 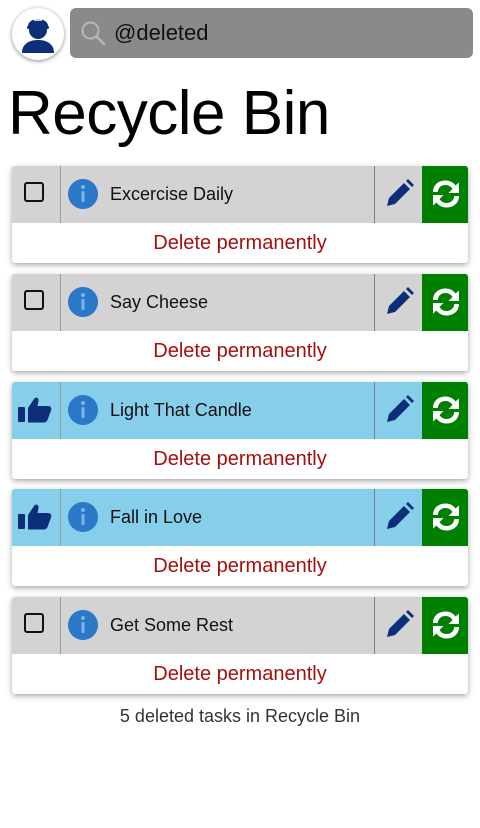 What do you see at coordinates (240, 302) in the screenshot?
I see `task-row: Say Cheese` at bounding box center [240, 302].